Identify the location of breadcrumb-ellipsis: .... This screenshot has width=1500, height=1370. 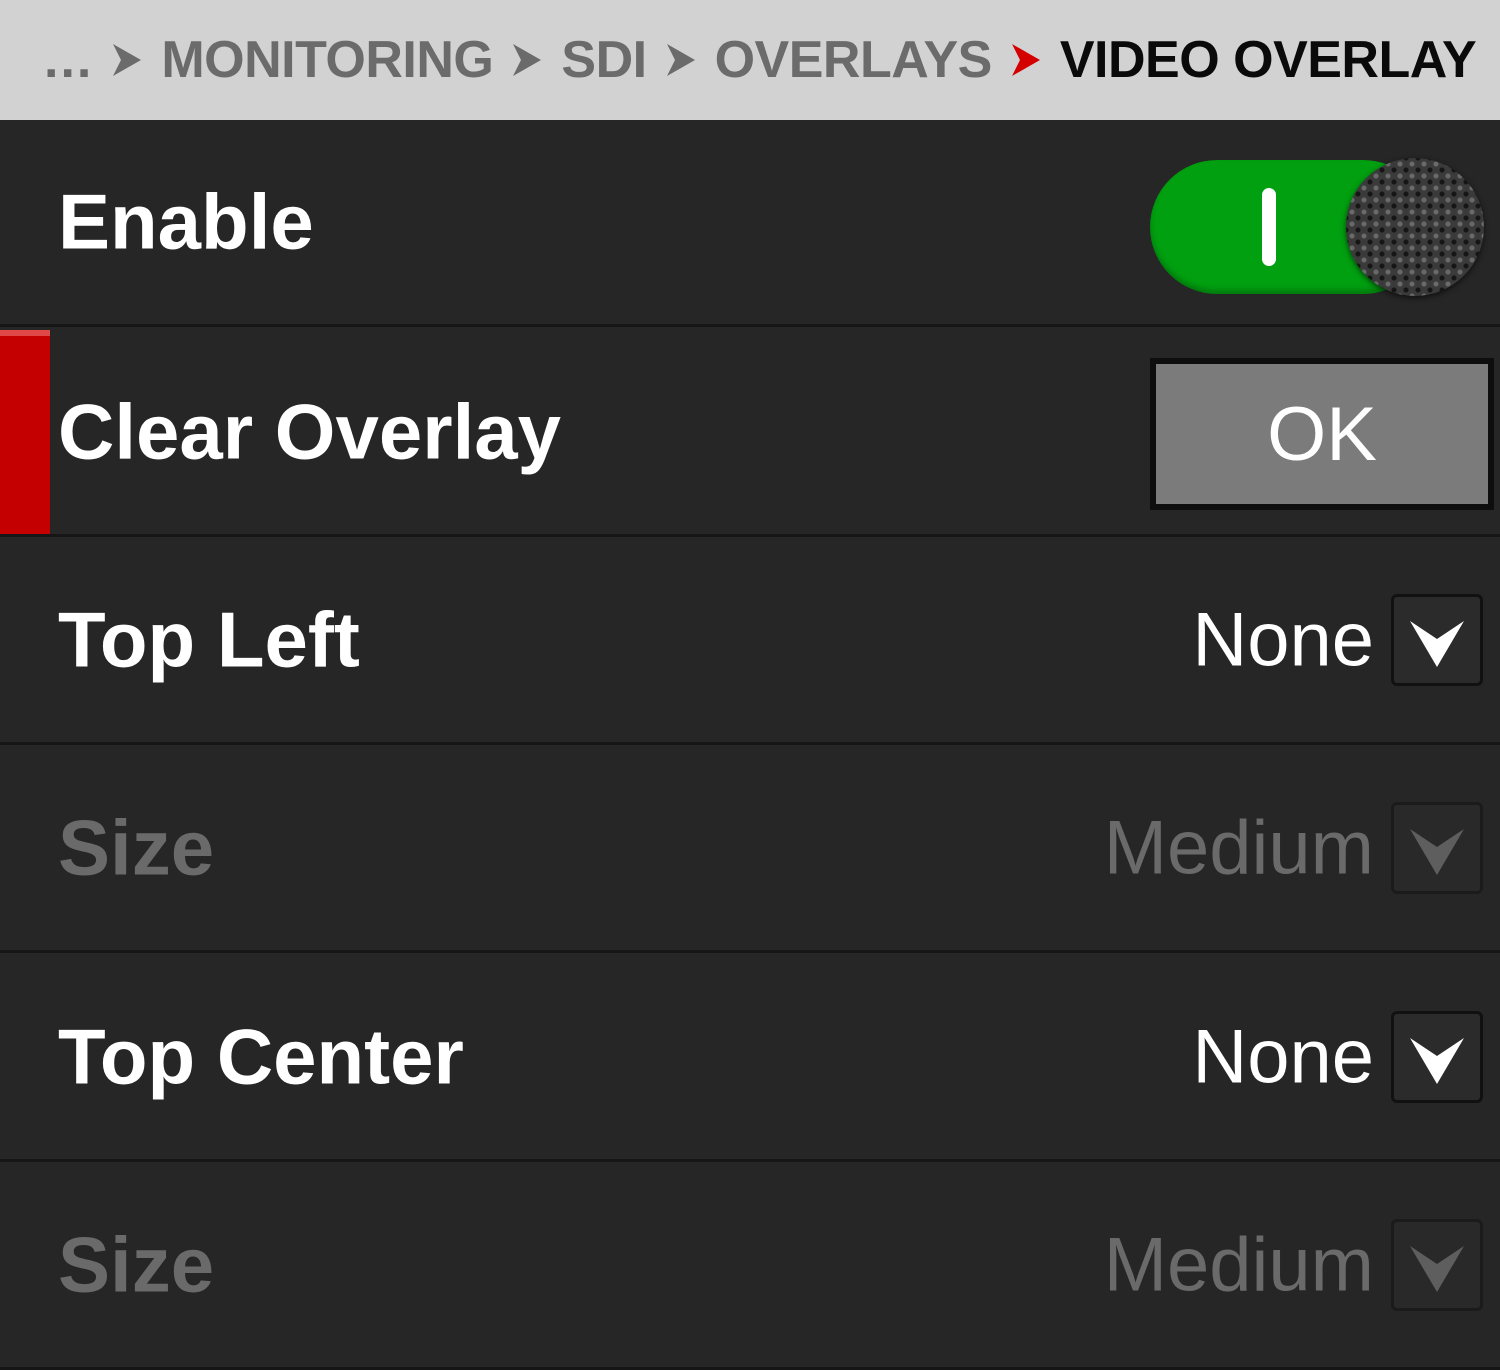
(68, 60).